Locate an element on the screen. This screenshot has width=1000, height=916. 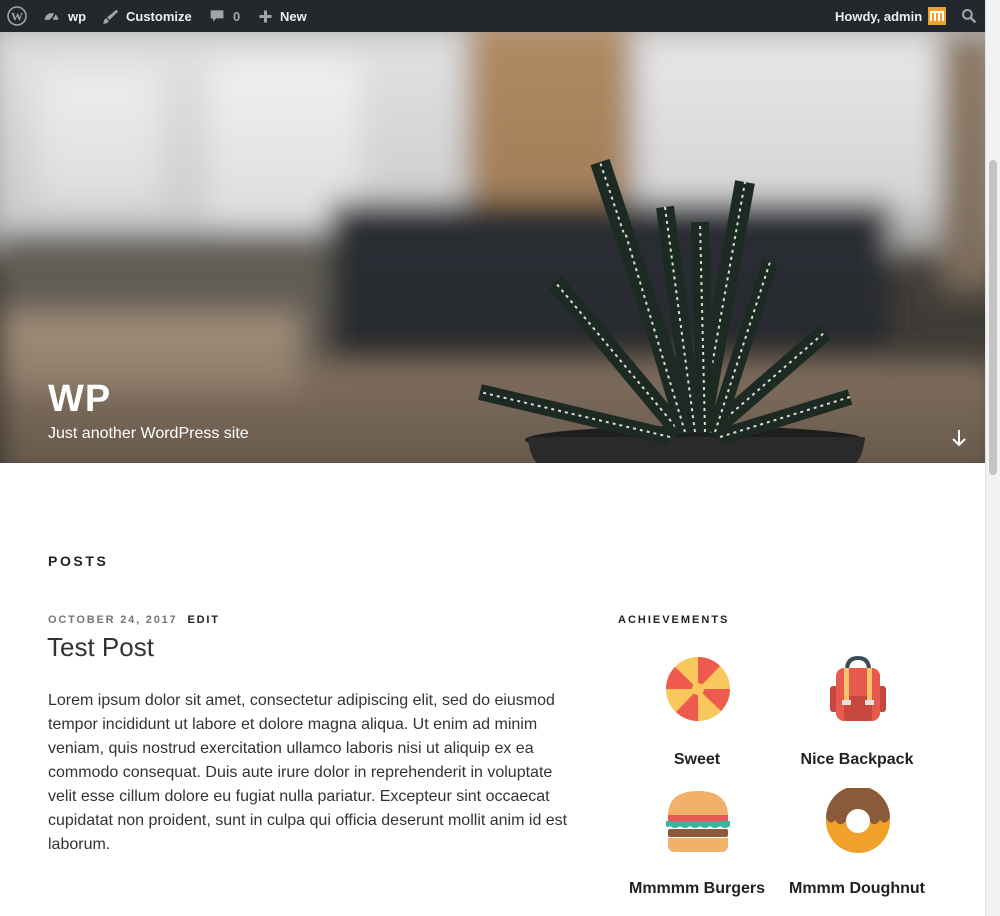
comments-count: 0 is located at coordinates (237, 16).